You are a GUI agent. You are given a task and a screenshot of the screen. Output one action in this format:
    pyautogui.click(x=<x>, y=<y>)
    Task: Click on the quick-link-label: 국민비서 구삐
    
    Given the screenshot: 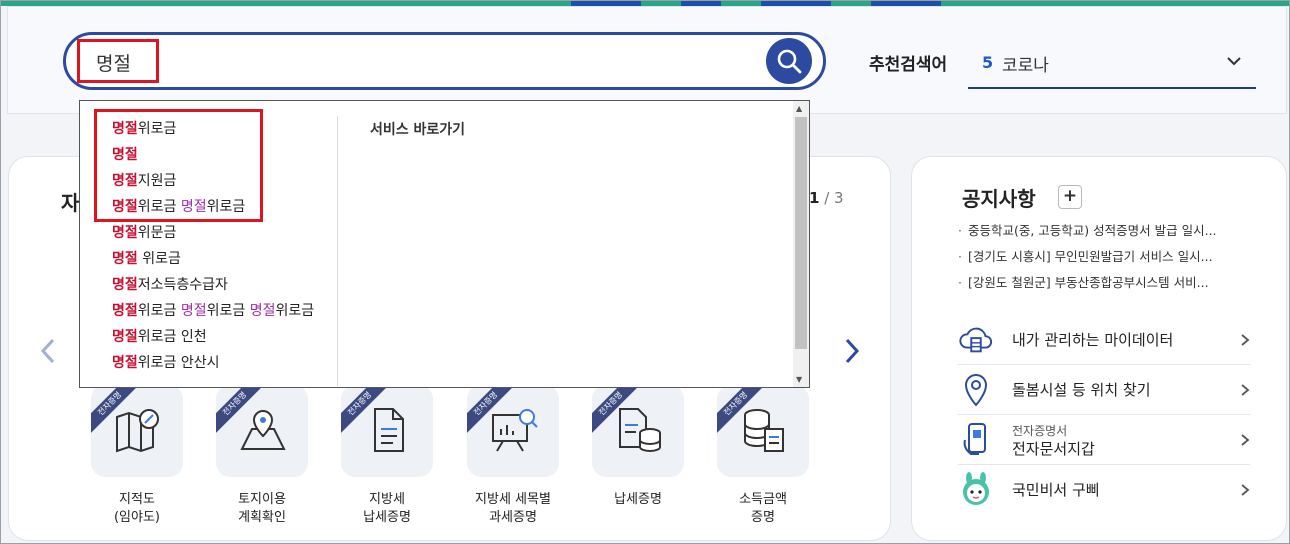 What is the action you would take?
    pyautogui.click(x=1056, y=490)
    